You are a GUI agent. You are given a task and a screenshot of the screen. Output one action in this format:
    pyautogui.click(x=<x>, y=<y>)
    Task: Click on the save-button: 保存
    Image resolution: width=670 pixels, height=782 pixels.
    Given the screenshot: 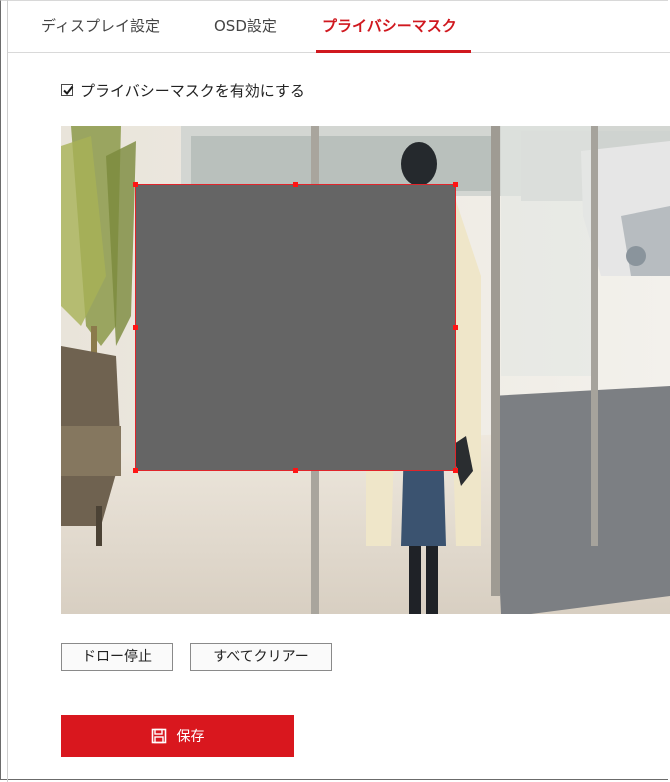 What is the action you would take?
    pyautogui.click(x=177, y=736)
    